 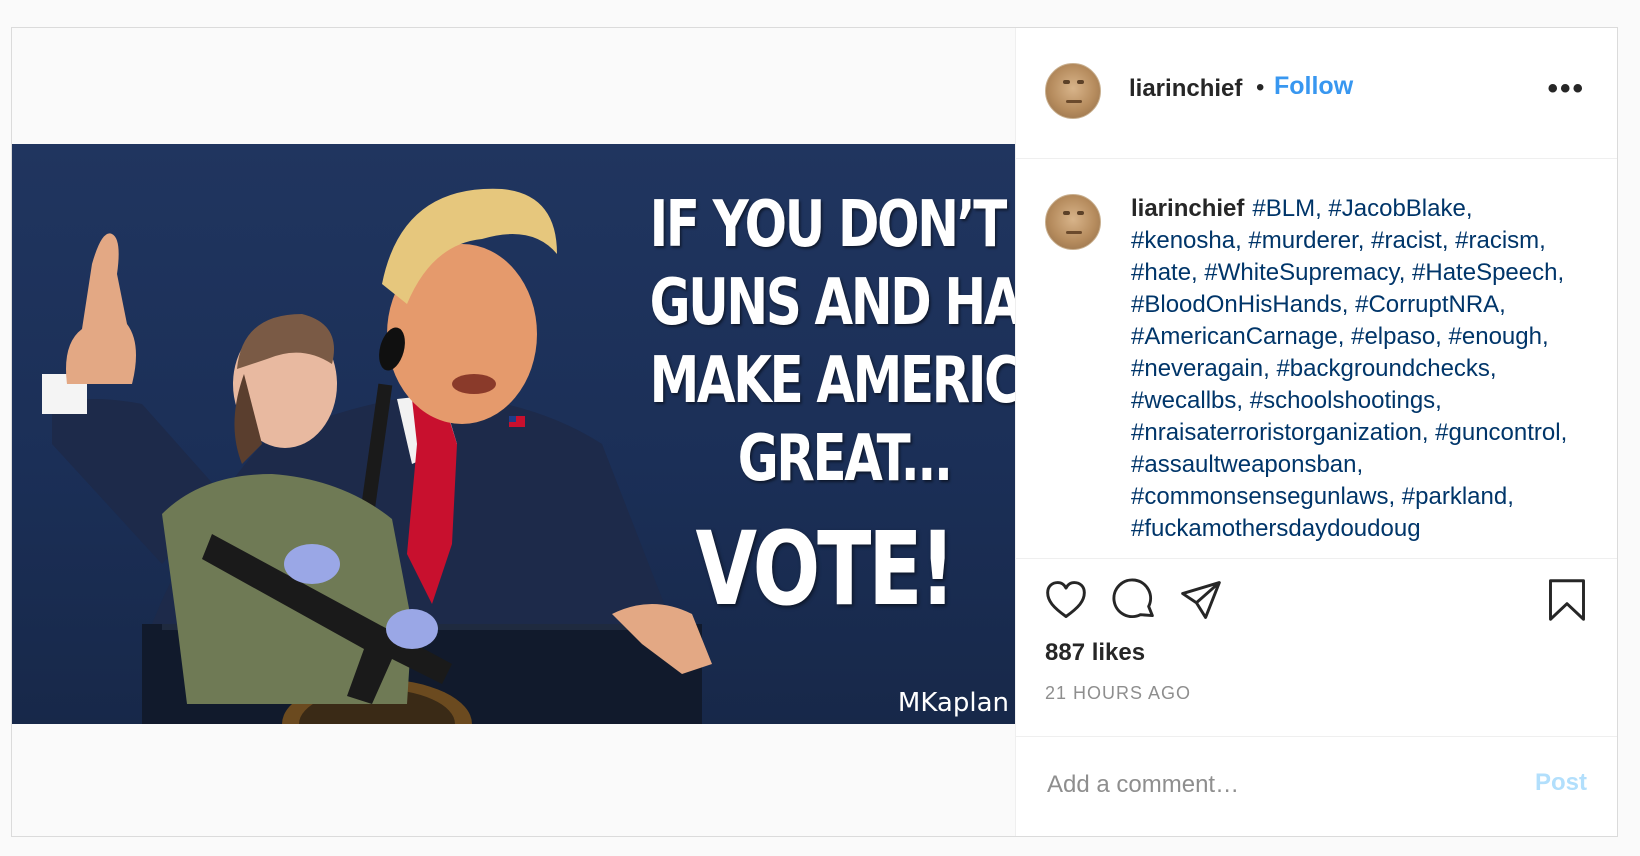 I want to click on artist-signature: MKaplan, so click(x=953, y=703).